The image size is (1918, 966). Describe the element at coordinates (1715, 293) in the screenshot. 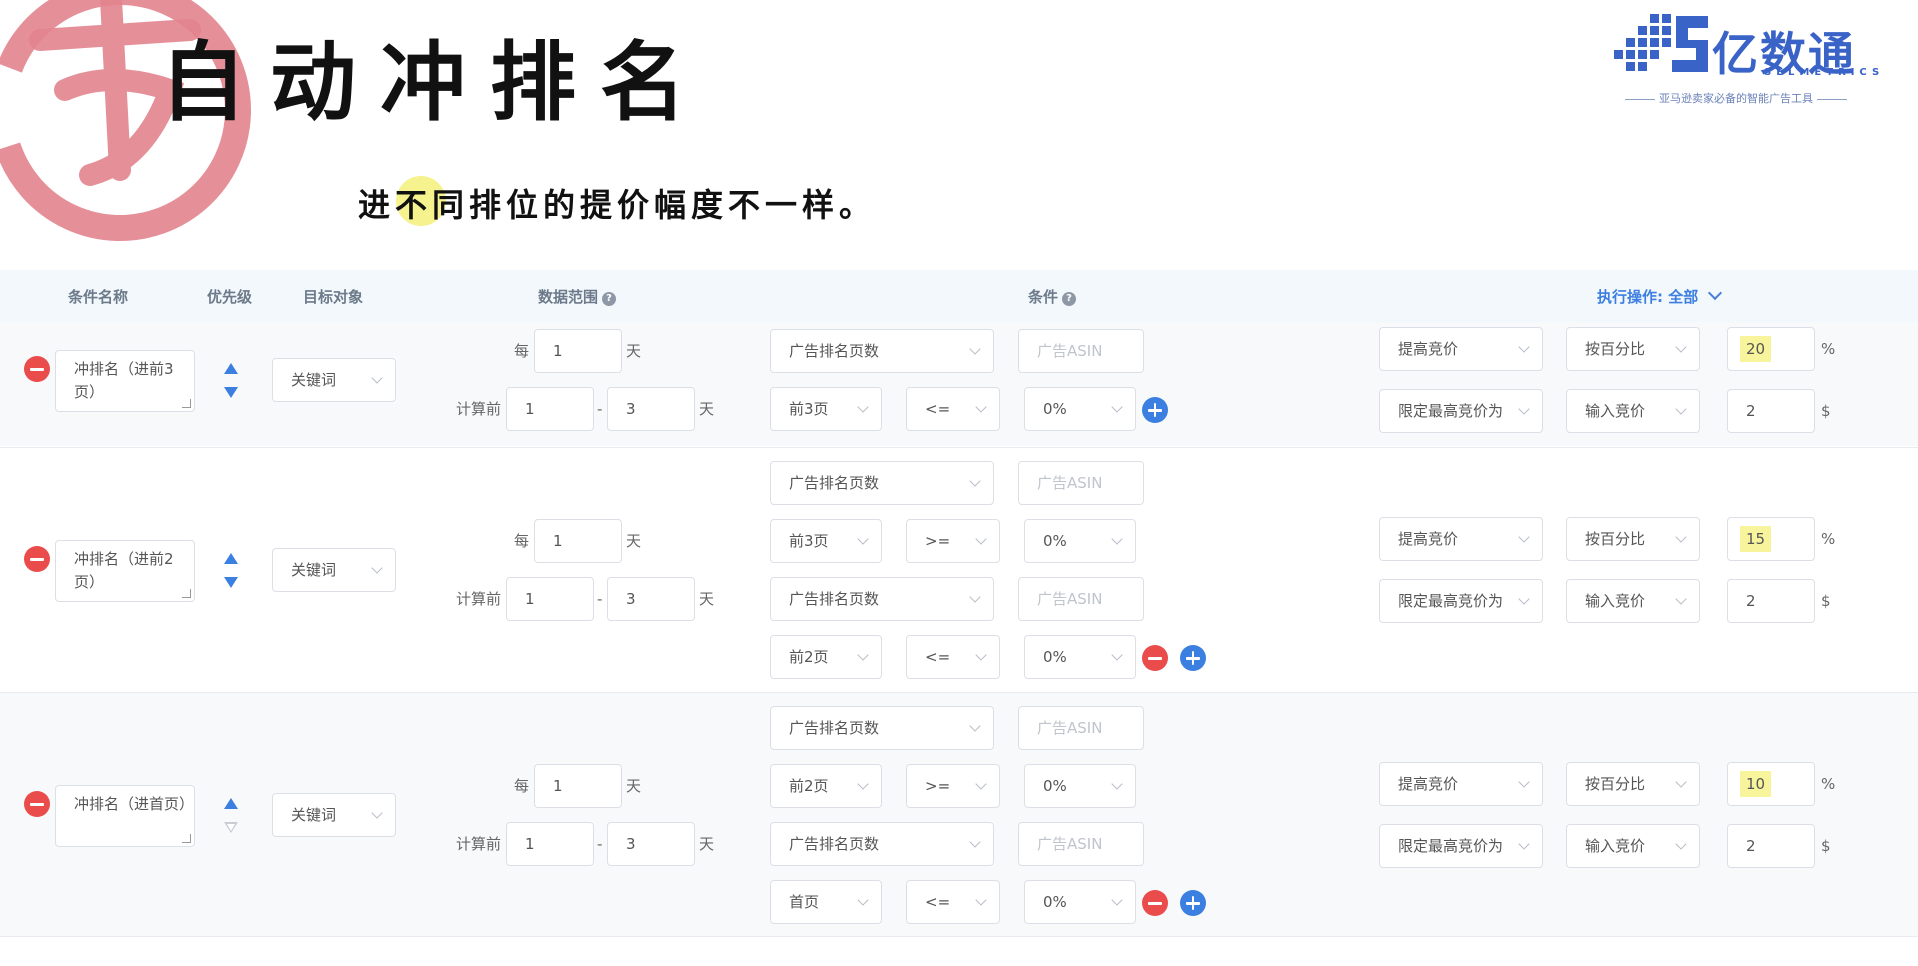

I see `chevron-down-icon` at that location.